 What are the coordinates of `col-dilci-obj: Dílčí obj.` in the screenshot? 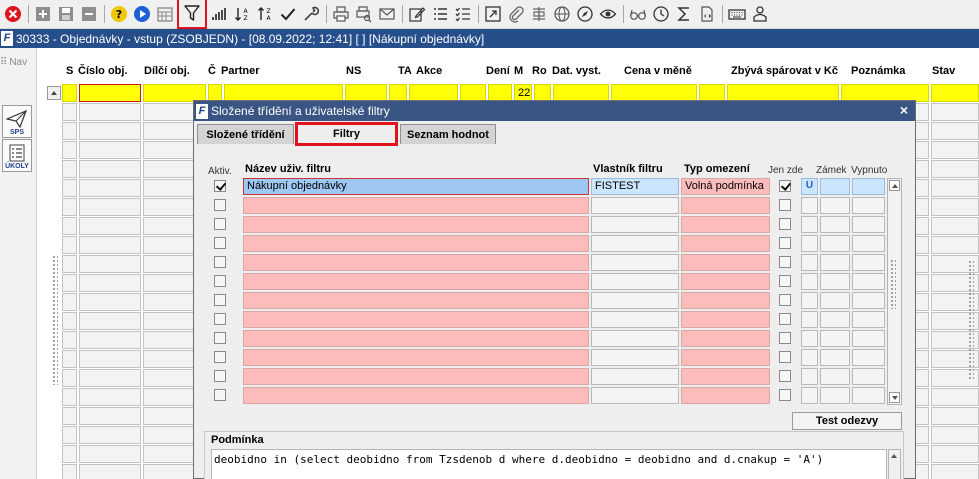 It's located at (167, 71).